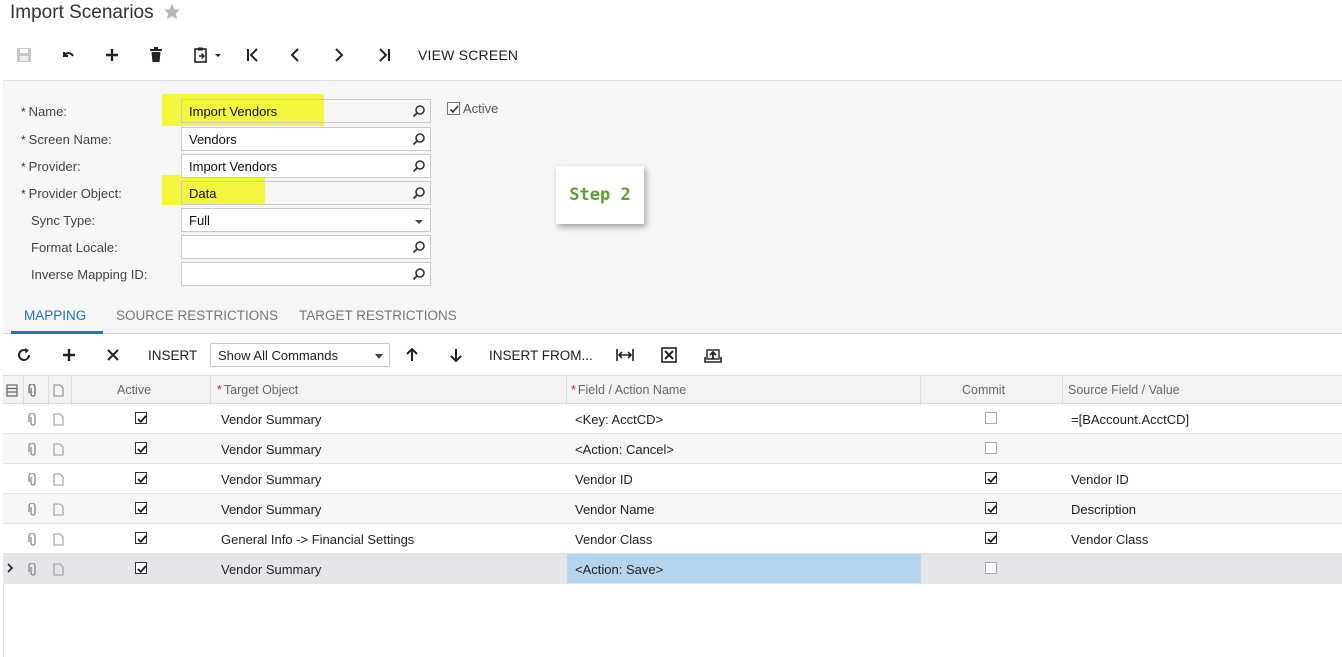 The width and height of the screenshot is (1342, 657). Describe the element at coordinates (339, 55) in the screenshot. I see `next-record-icon` at that location.